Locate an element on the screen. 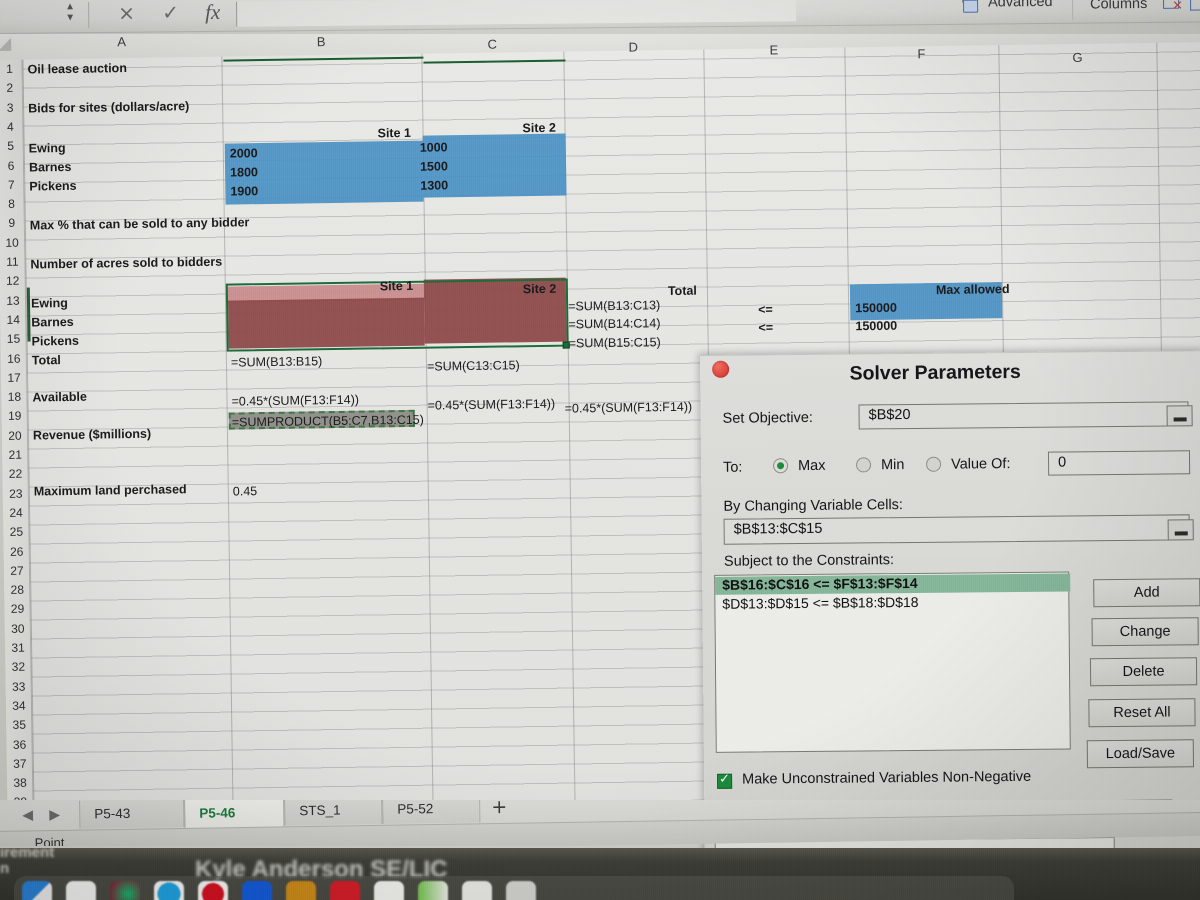 This screenshot has width=1200, height=900. row-header-23: 23 is located at coordinates (16, 493).